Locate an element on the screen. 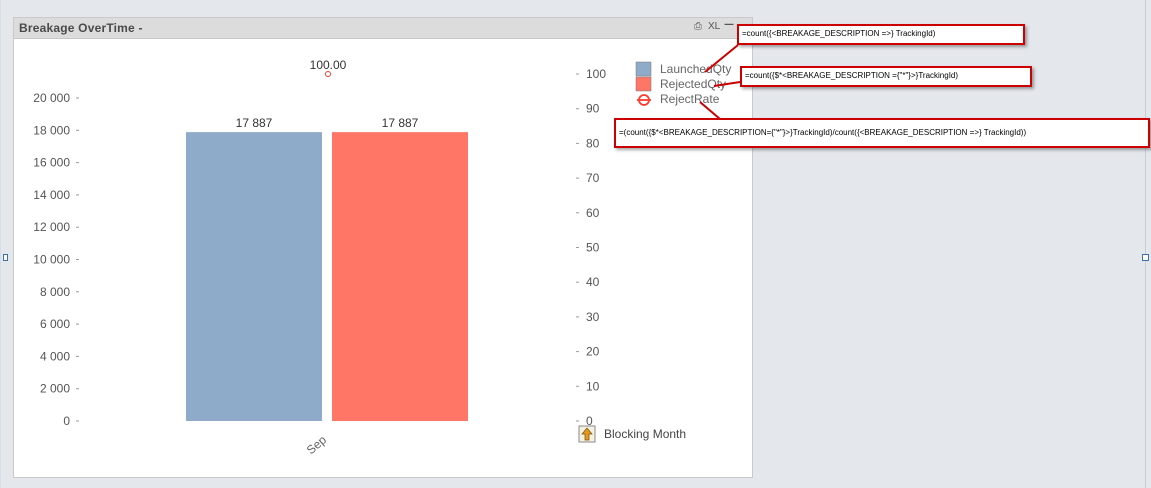 The image size is (1151, 488). legend-swatch-launchedqty is located at coordinates (643, 69).